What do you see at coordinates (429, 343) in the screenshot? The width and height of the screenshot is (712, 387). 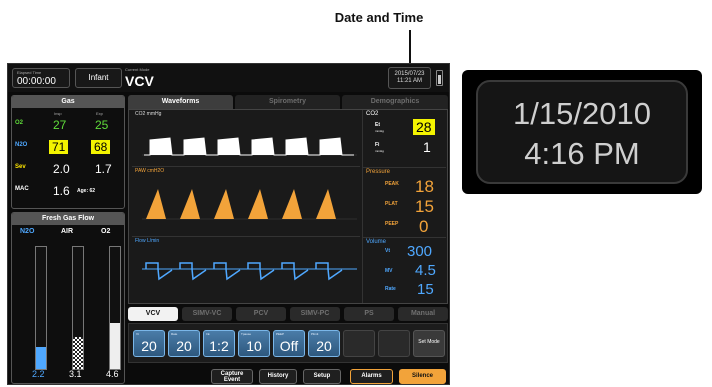 I see `set-mode-button: Set Mode` at bounding box center [429, 343].